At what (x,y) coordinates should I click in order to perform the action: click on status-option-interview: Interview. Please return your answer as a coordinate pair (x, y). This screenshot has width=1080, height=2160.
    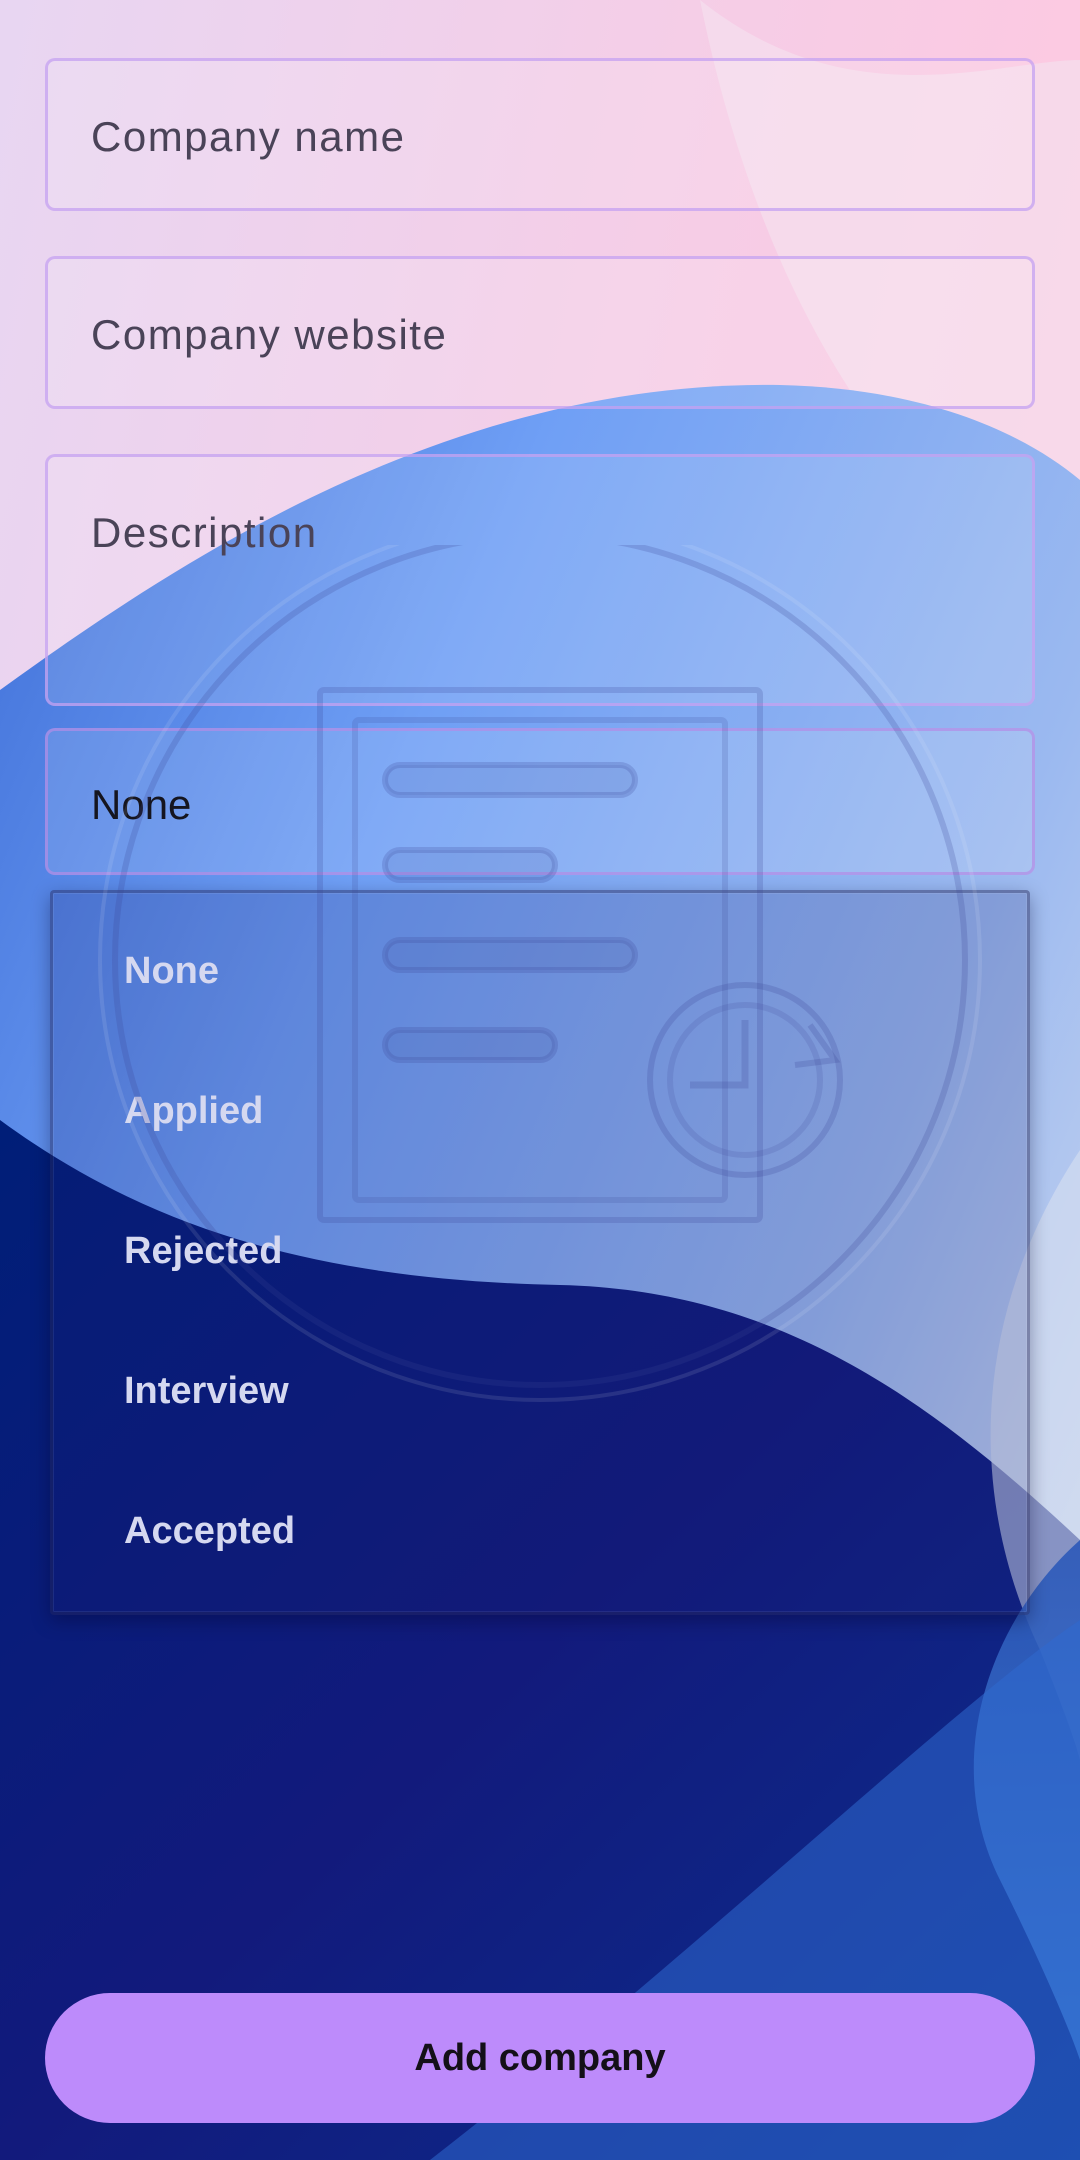
    Looking at the image, I should click on (206, 1391).